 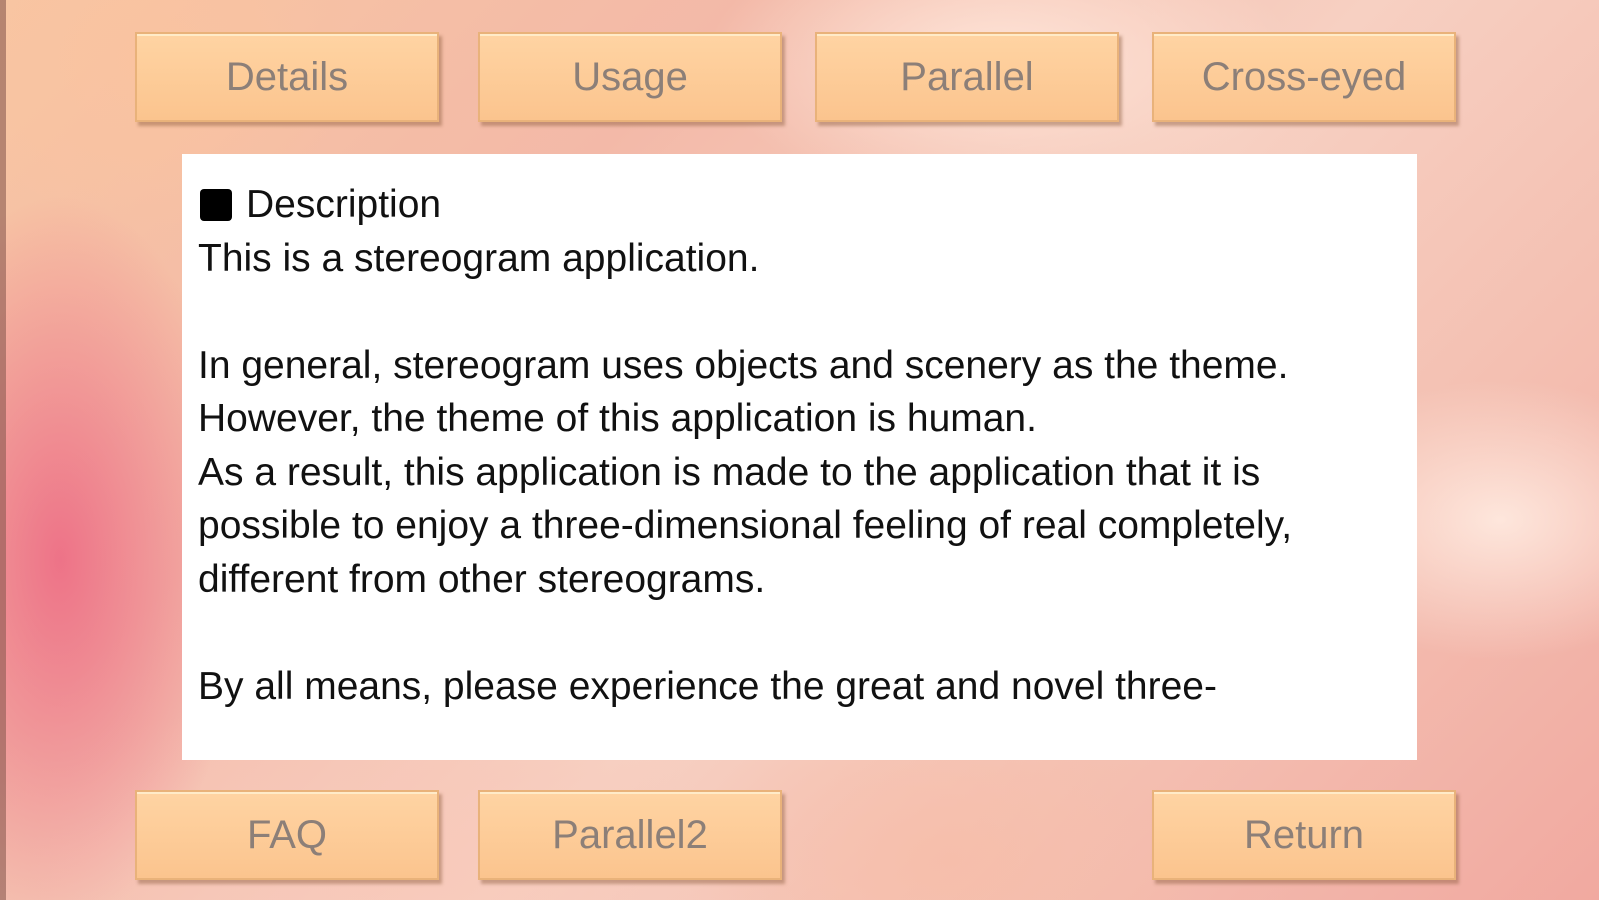 What do you see at coordinates (967, 77) in the screenshot?
I see `parallel-button: Parallel` at bounding box center [967, 77].